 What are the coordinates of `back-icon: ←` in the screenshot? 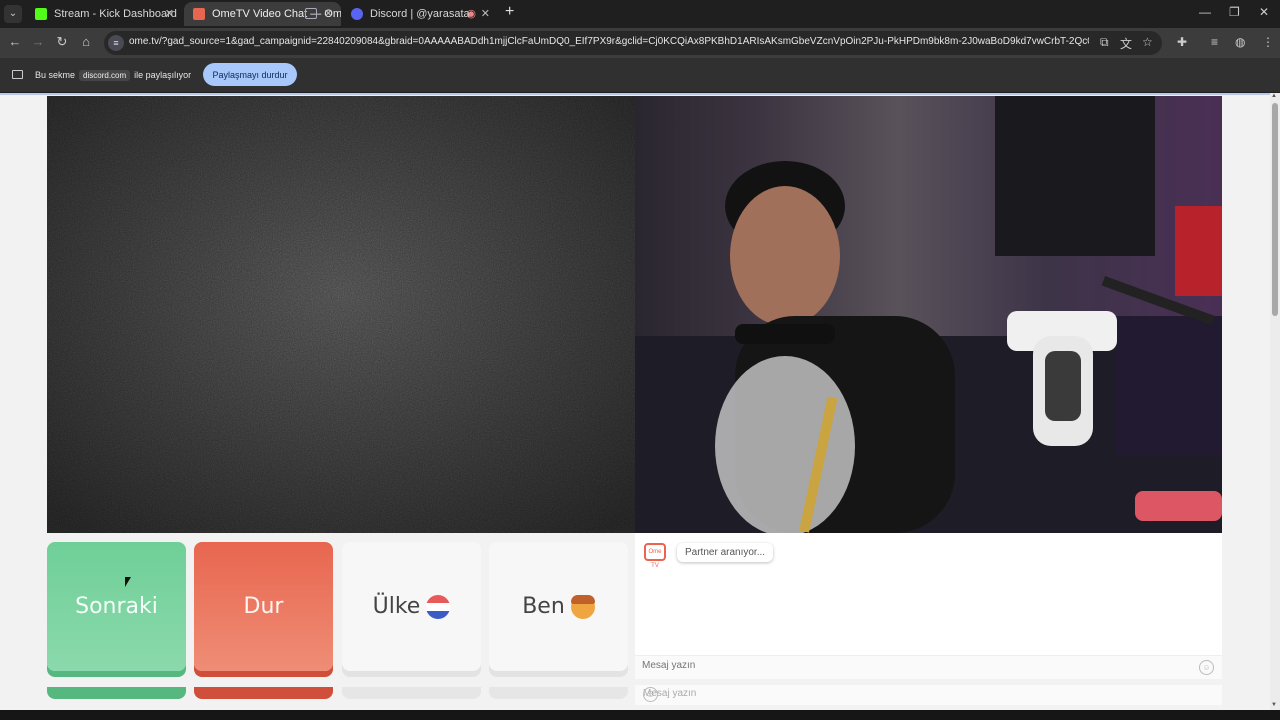 It's located at (15, 41).